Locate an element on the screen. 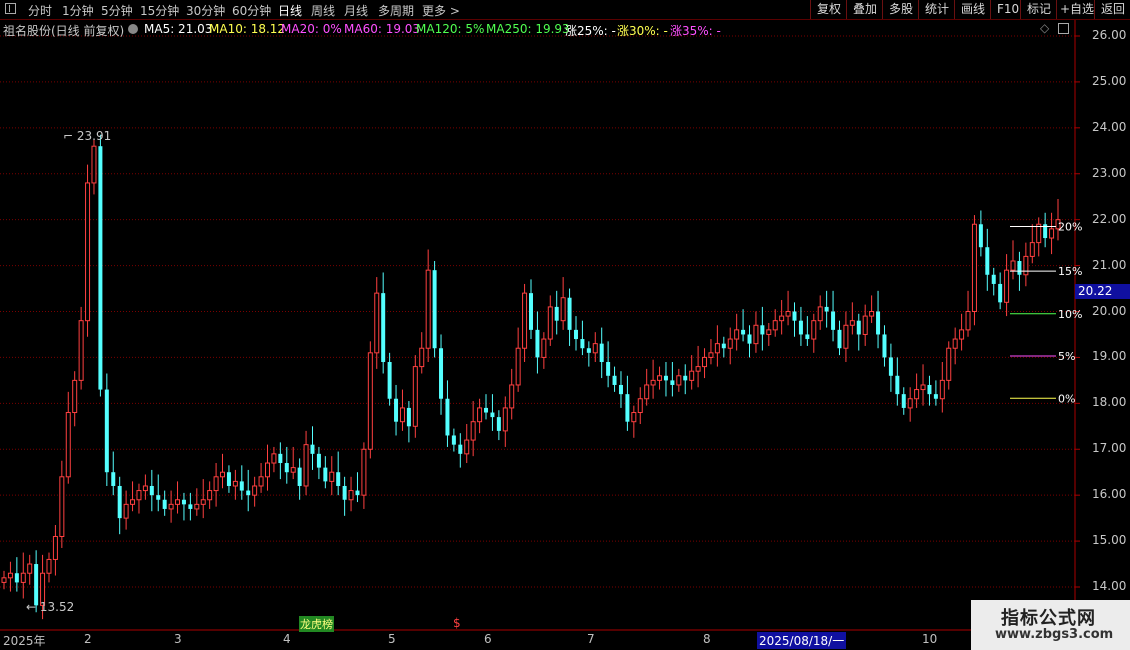 Image resolution: width=1130 pixels, height=650 pixels. mark-button: 标记 is located at coordinates (1038, 9).